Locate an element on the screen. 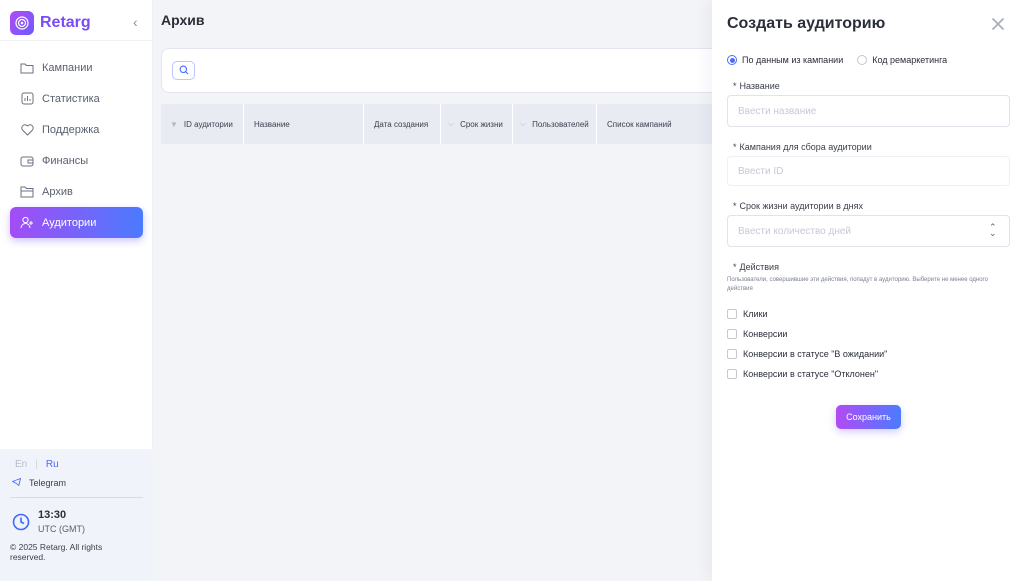 This screenshot has width=1024, height=581. sidebar-item-statistics: Статистика is located at coordinates (76, 98).